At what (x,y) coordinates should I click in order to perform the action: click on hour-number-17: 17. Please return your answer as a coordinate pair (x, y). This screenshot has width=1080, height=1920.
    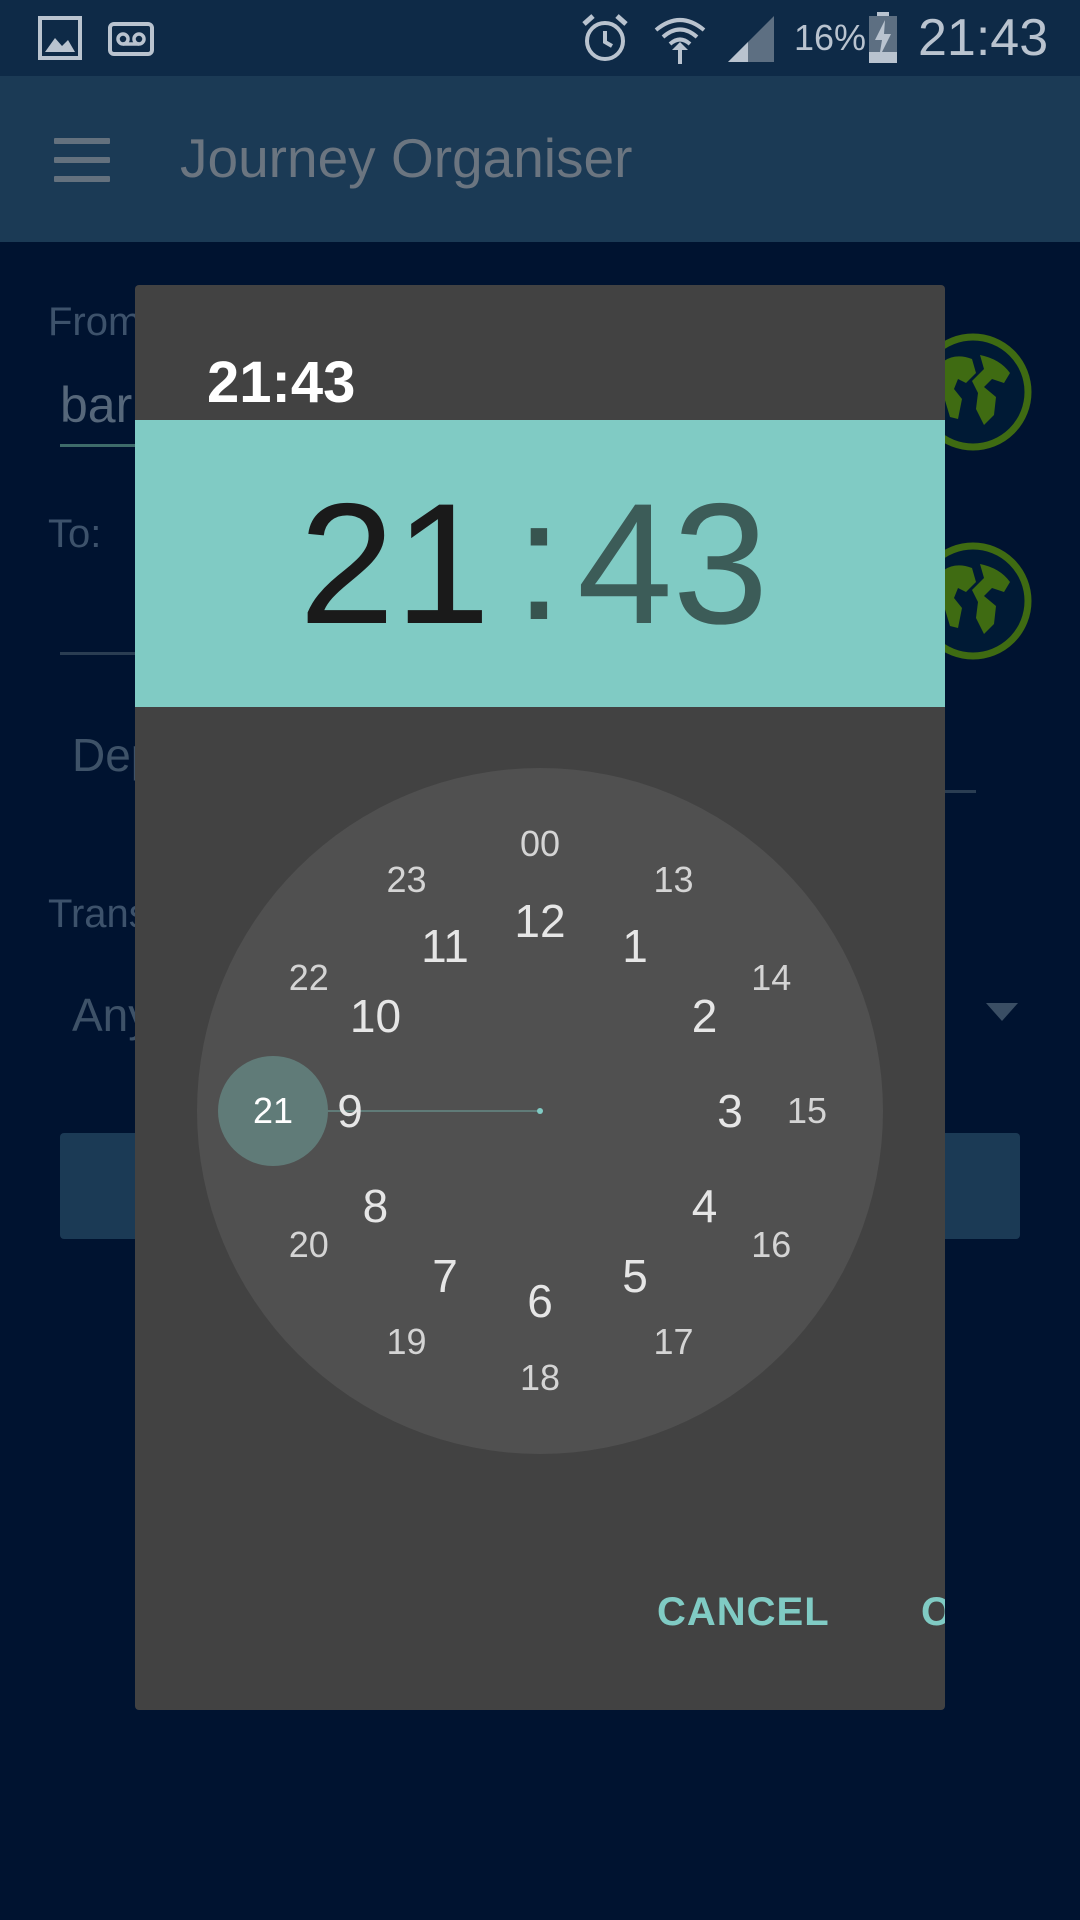
    Looking at the image, I should click on (673, 1342).